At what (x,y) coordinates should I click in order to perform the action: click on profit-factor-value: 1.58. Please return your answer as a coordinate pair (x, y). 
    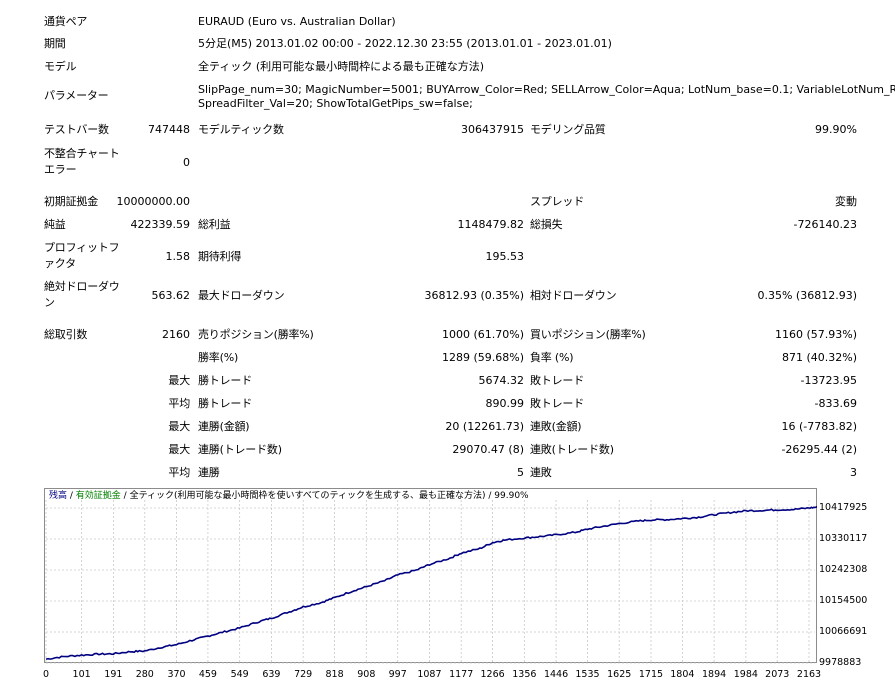
    Looking at the image, I should click on (178, 256).